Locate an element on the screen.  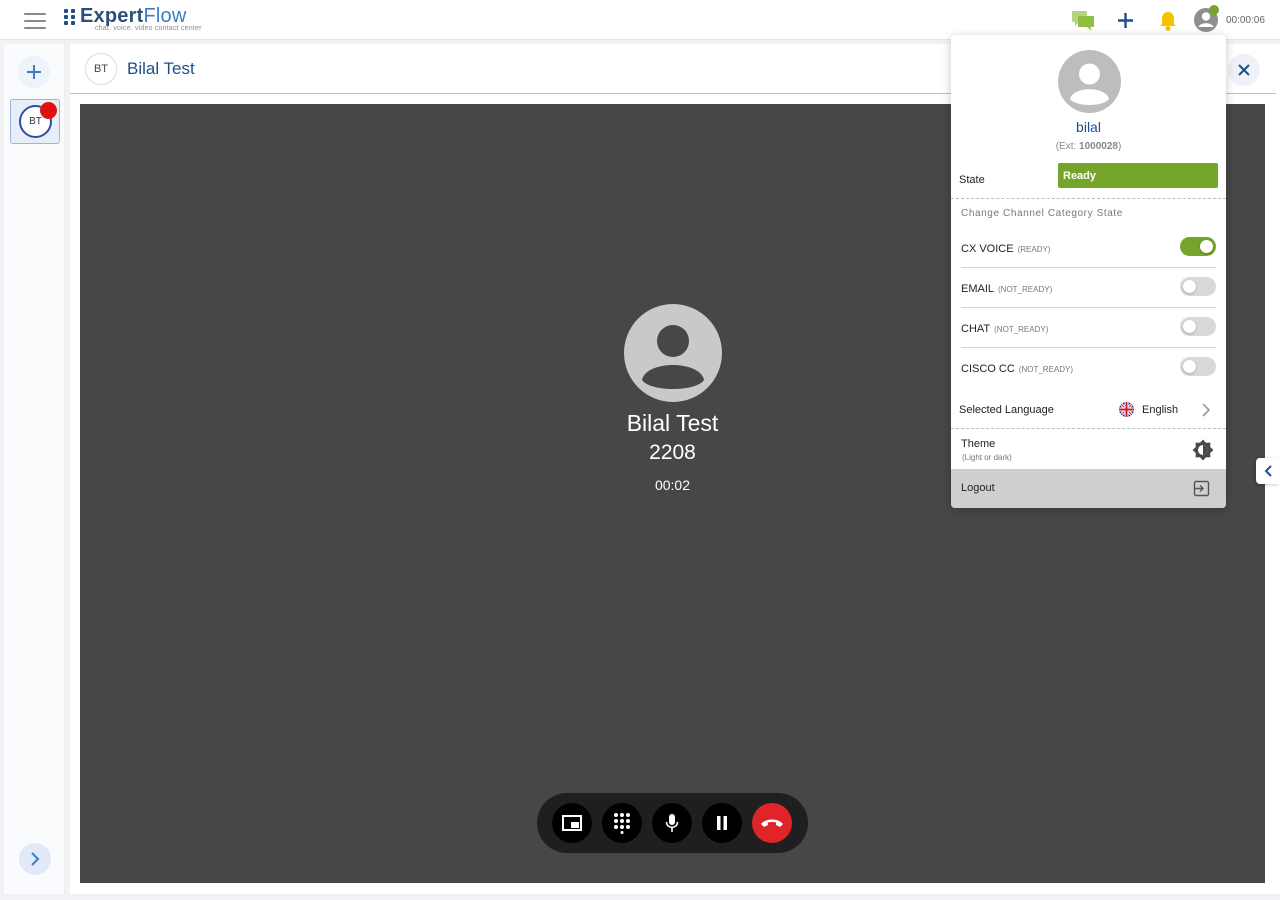
picture-in-picture-icon is located at coordinates (572, 823).